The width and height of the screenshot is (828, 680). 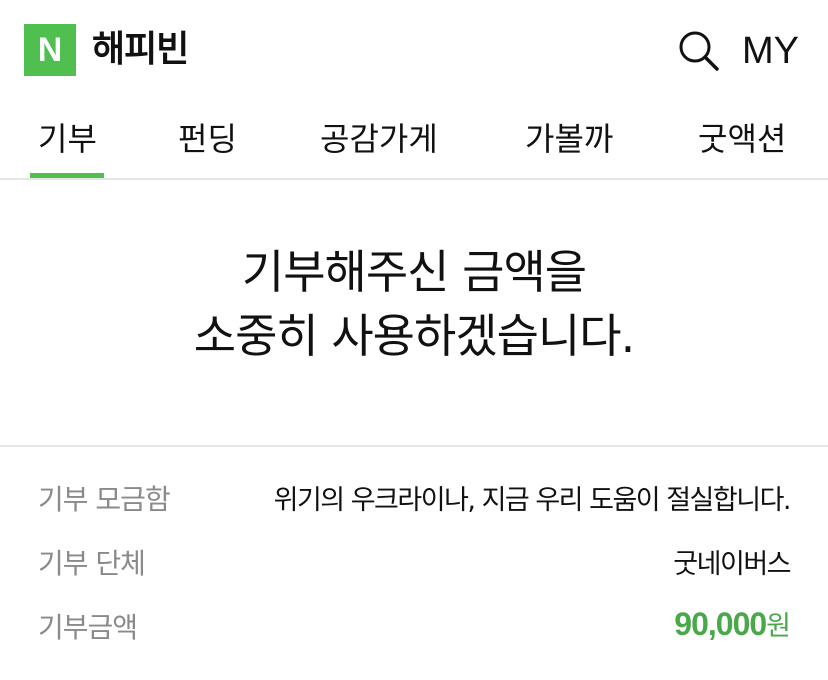 I want to click on category-tabs: 기부 펀딩 공감가게 가볼까 굿액션, so click(x=414, y=140).